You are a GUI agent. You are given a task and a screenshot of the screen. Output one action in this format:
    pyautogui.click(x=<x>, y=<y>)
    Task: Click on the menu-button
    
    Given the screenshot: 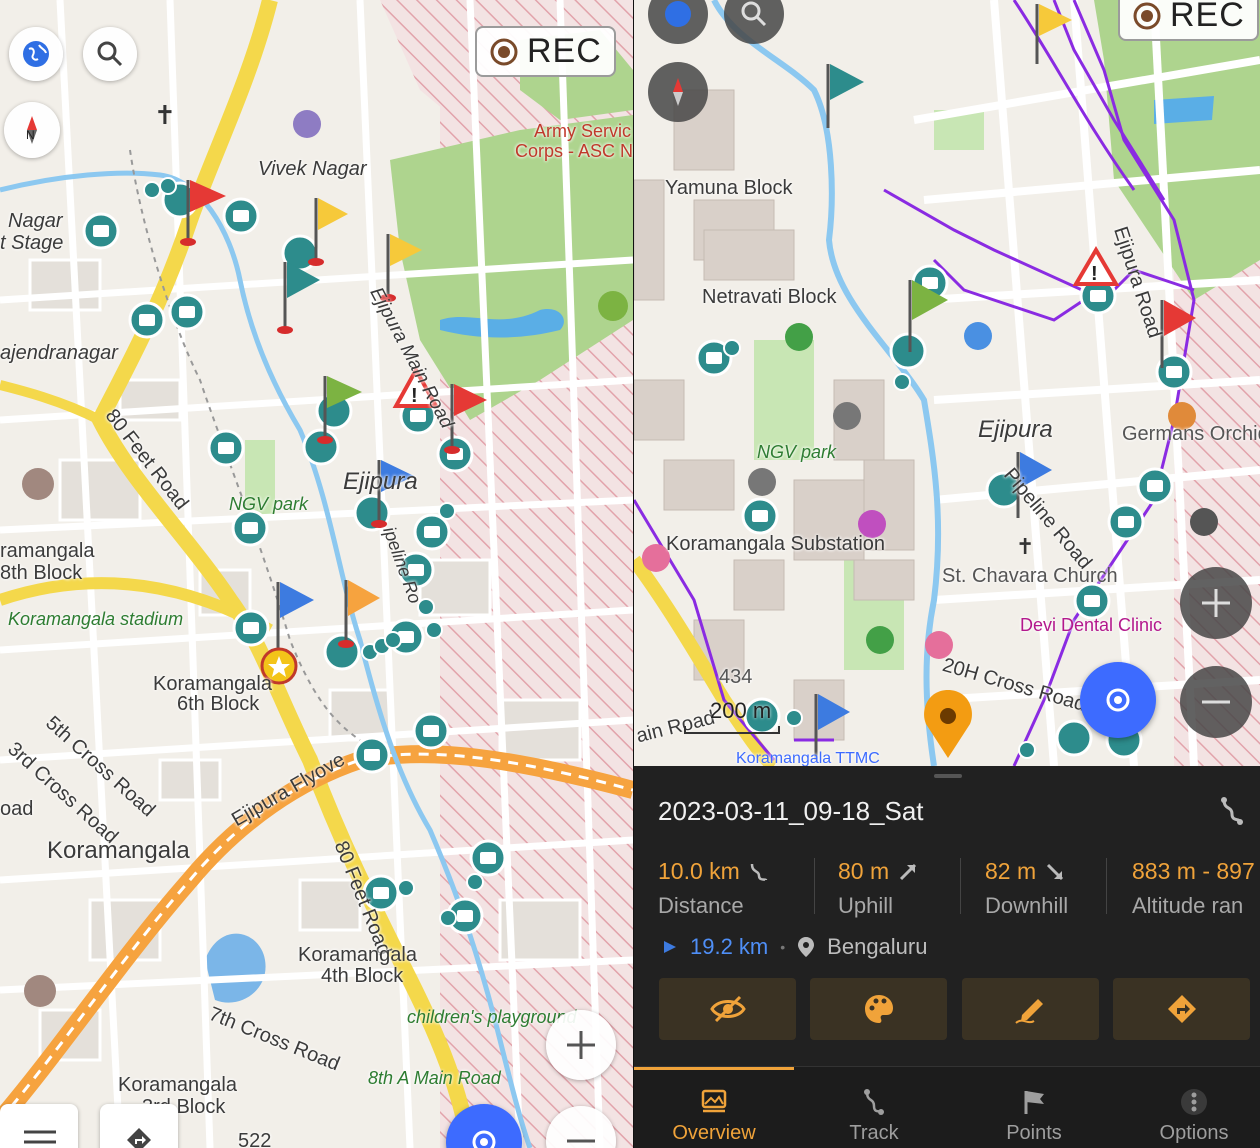 What is the action you would take?
    pyautogui.click(x=39, y=1126)
    